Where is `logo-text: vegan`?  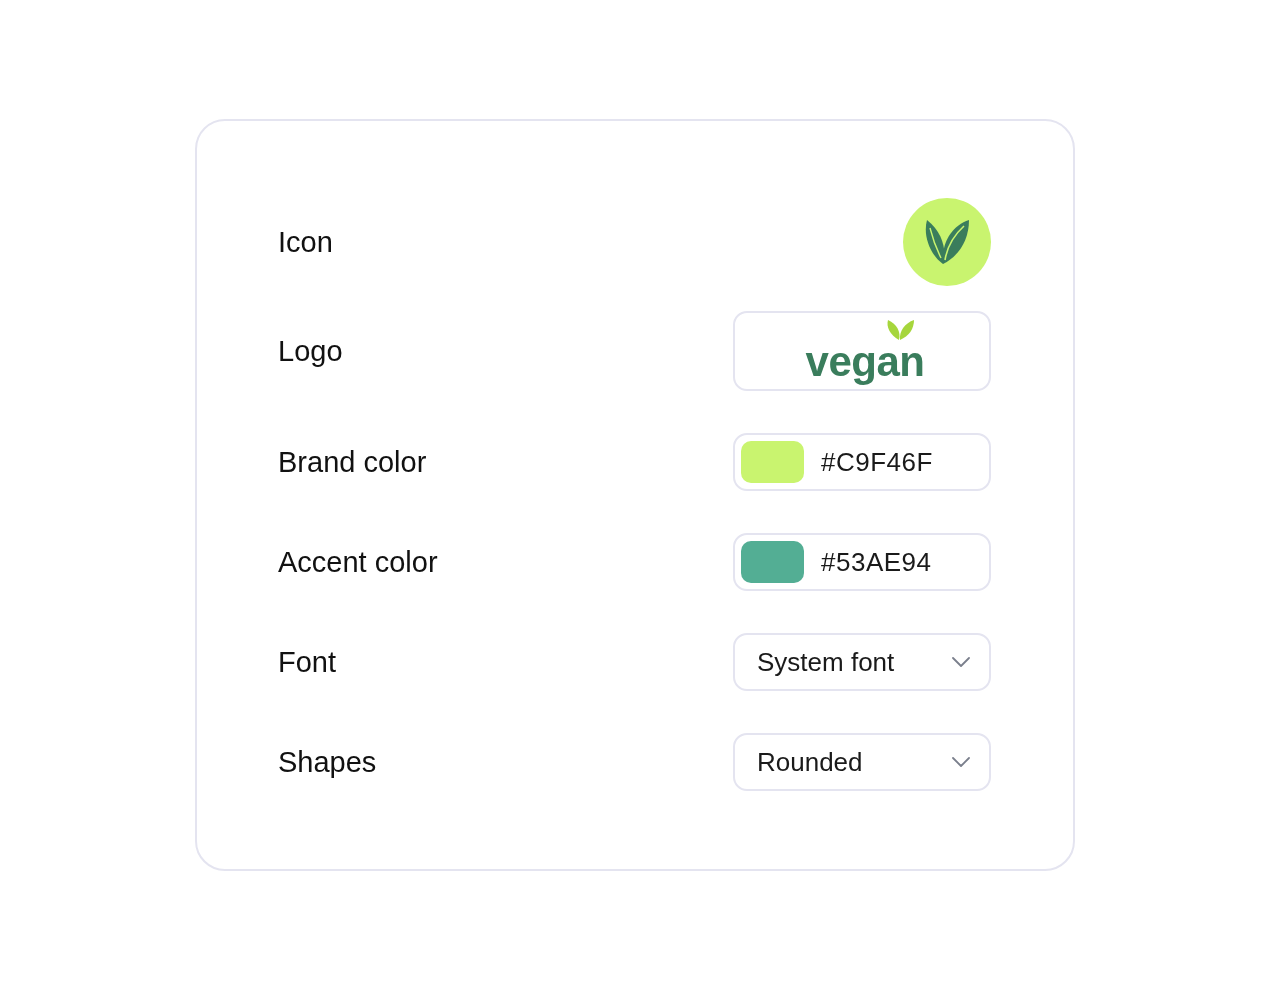 logo-text: vegan is located at coordinates (865, 362).